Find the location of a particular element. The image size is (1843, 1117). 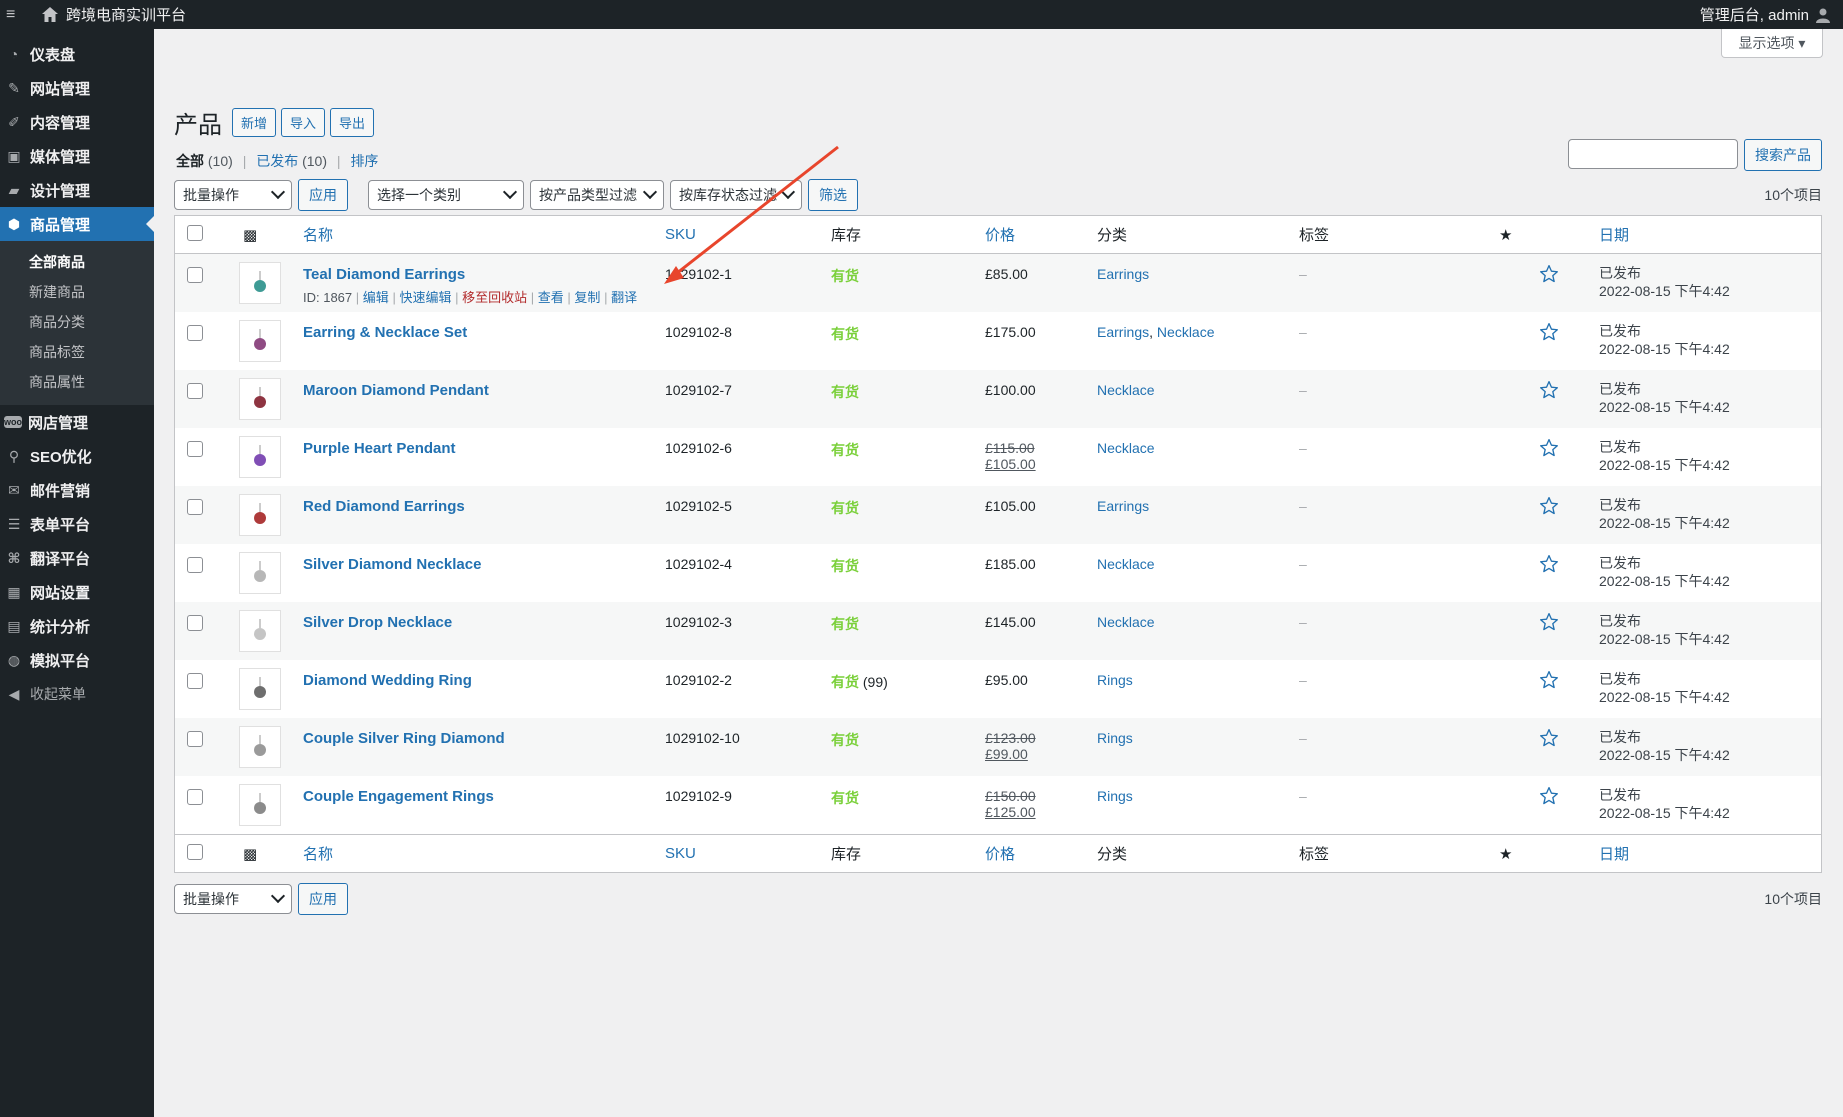

apply-button: 应用 is located at coordinates (323, 195).